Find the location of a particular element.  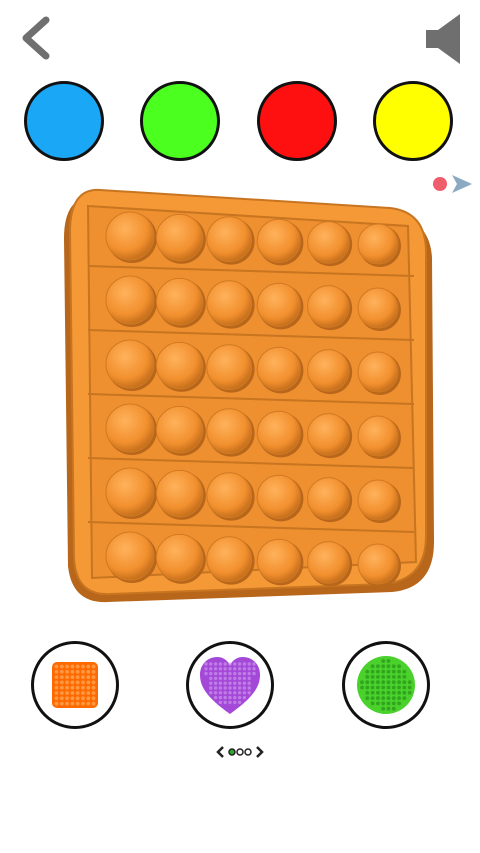

shape-circle-button is located at coordinates (386, 685).